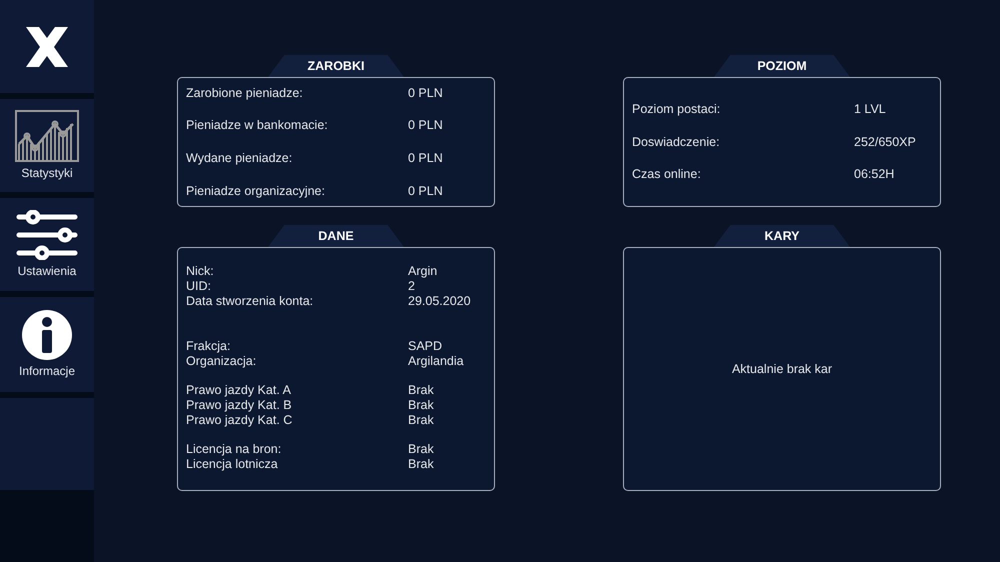  Describe the element at coordinates (782, 236) in the screenshot. I see `panel-title: KARY` at that location.